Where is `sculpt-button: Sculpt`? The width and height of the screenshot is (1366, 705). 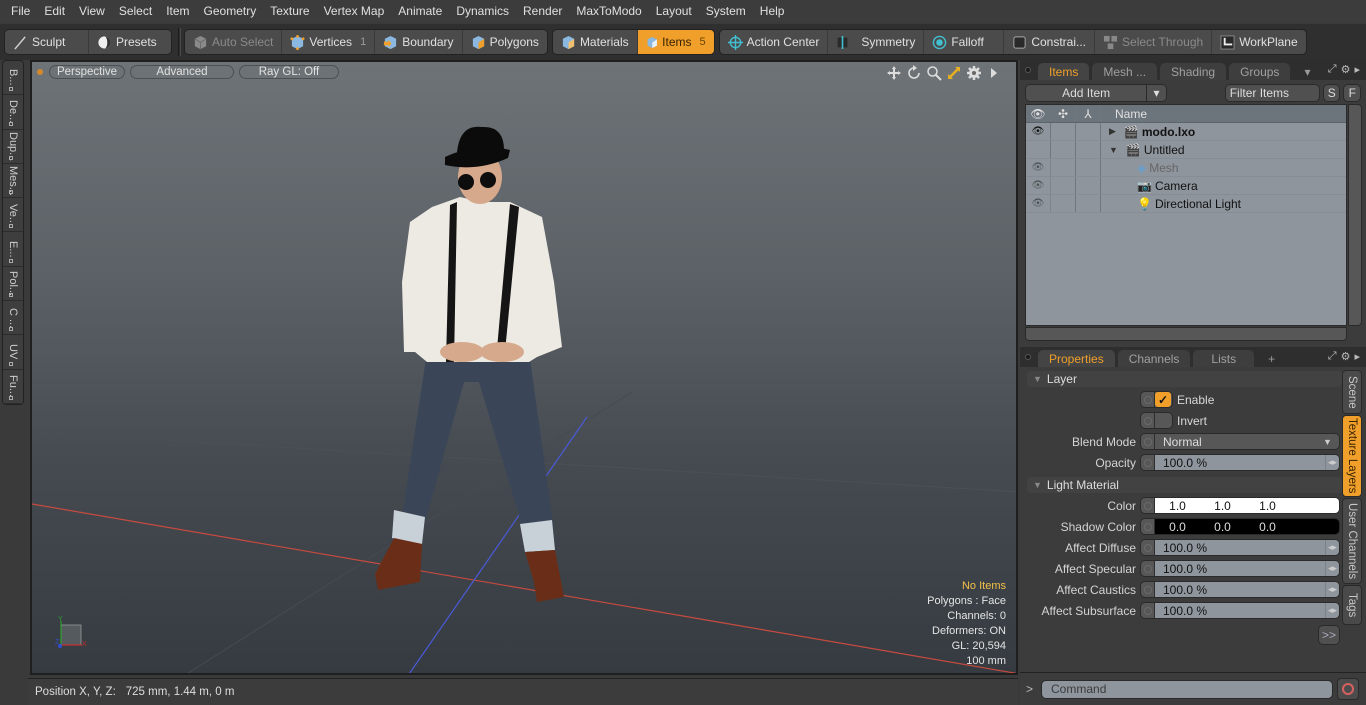
sculpt-button: Sculpt is located at coordinates (47, 42).